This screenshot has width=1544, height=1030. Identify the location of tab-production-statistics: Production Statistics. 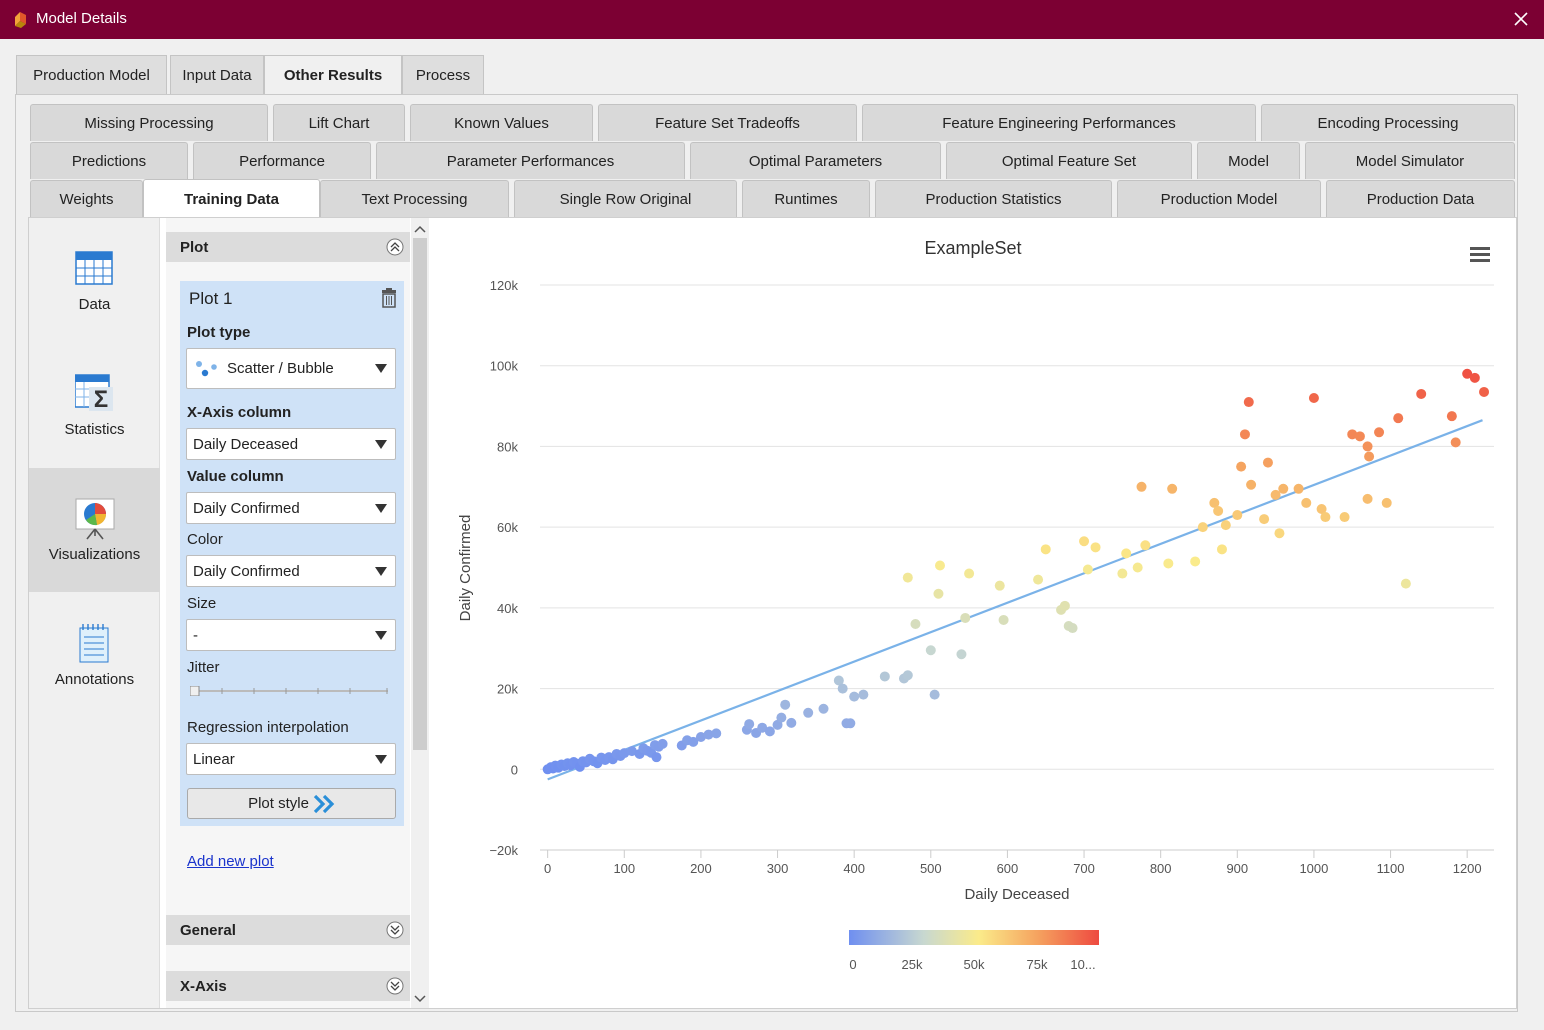
(993, 198).